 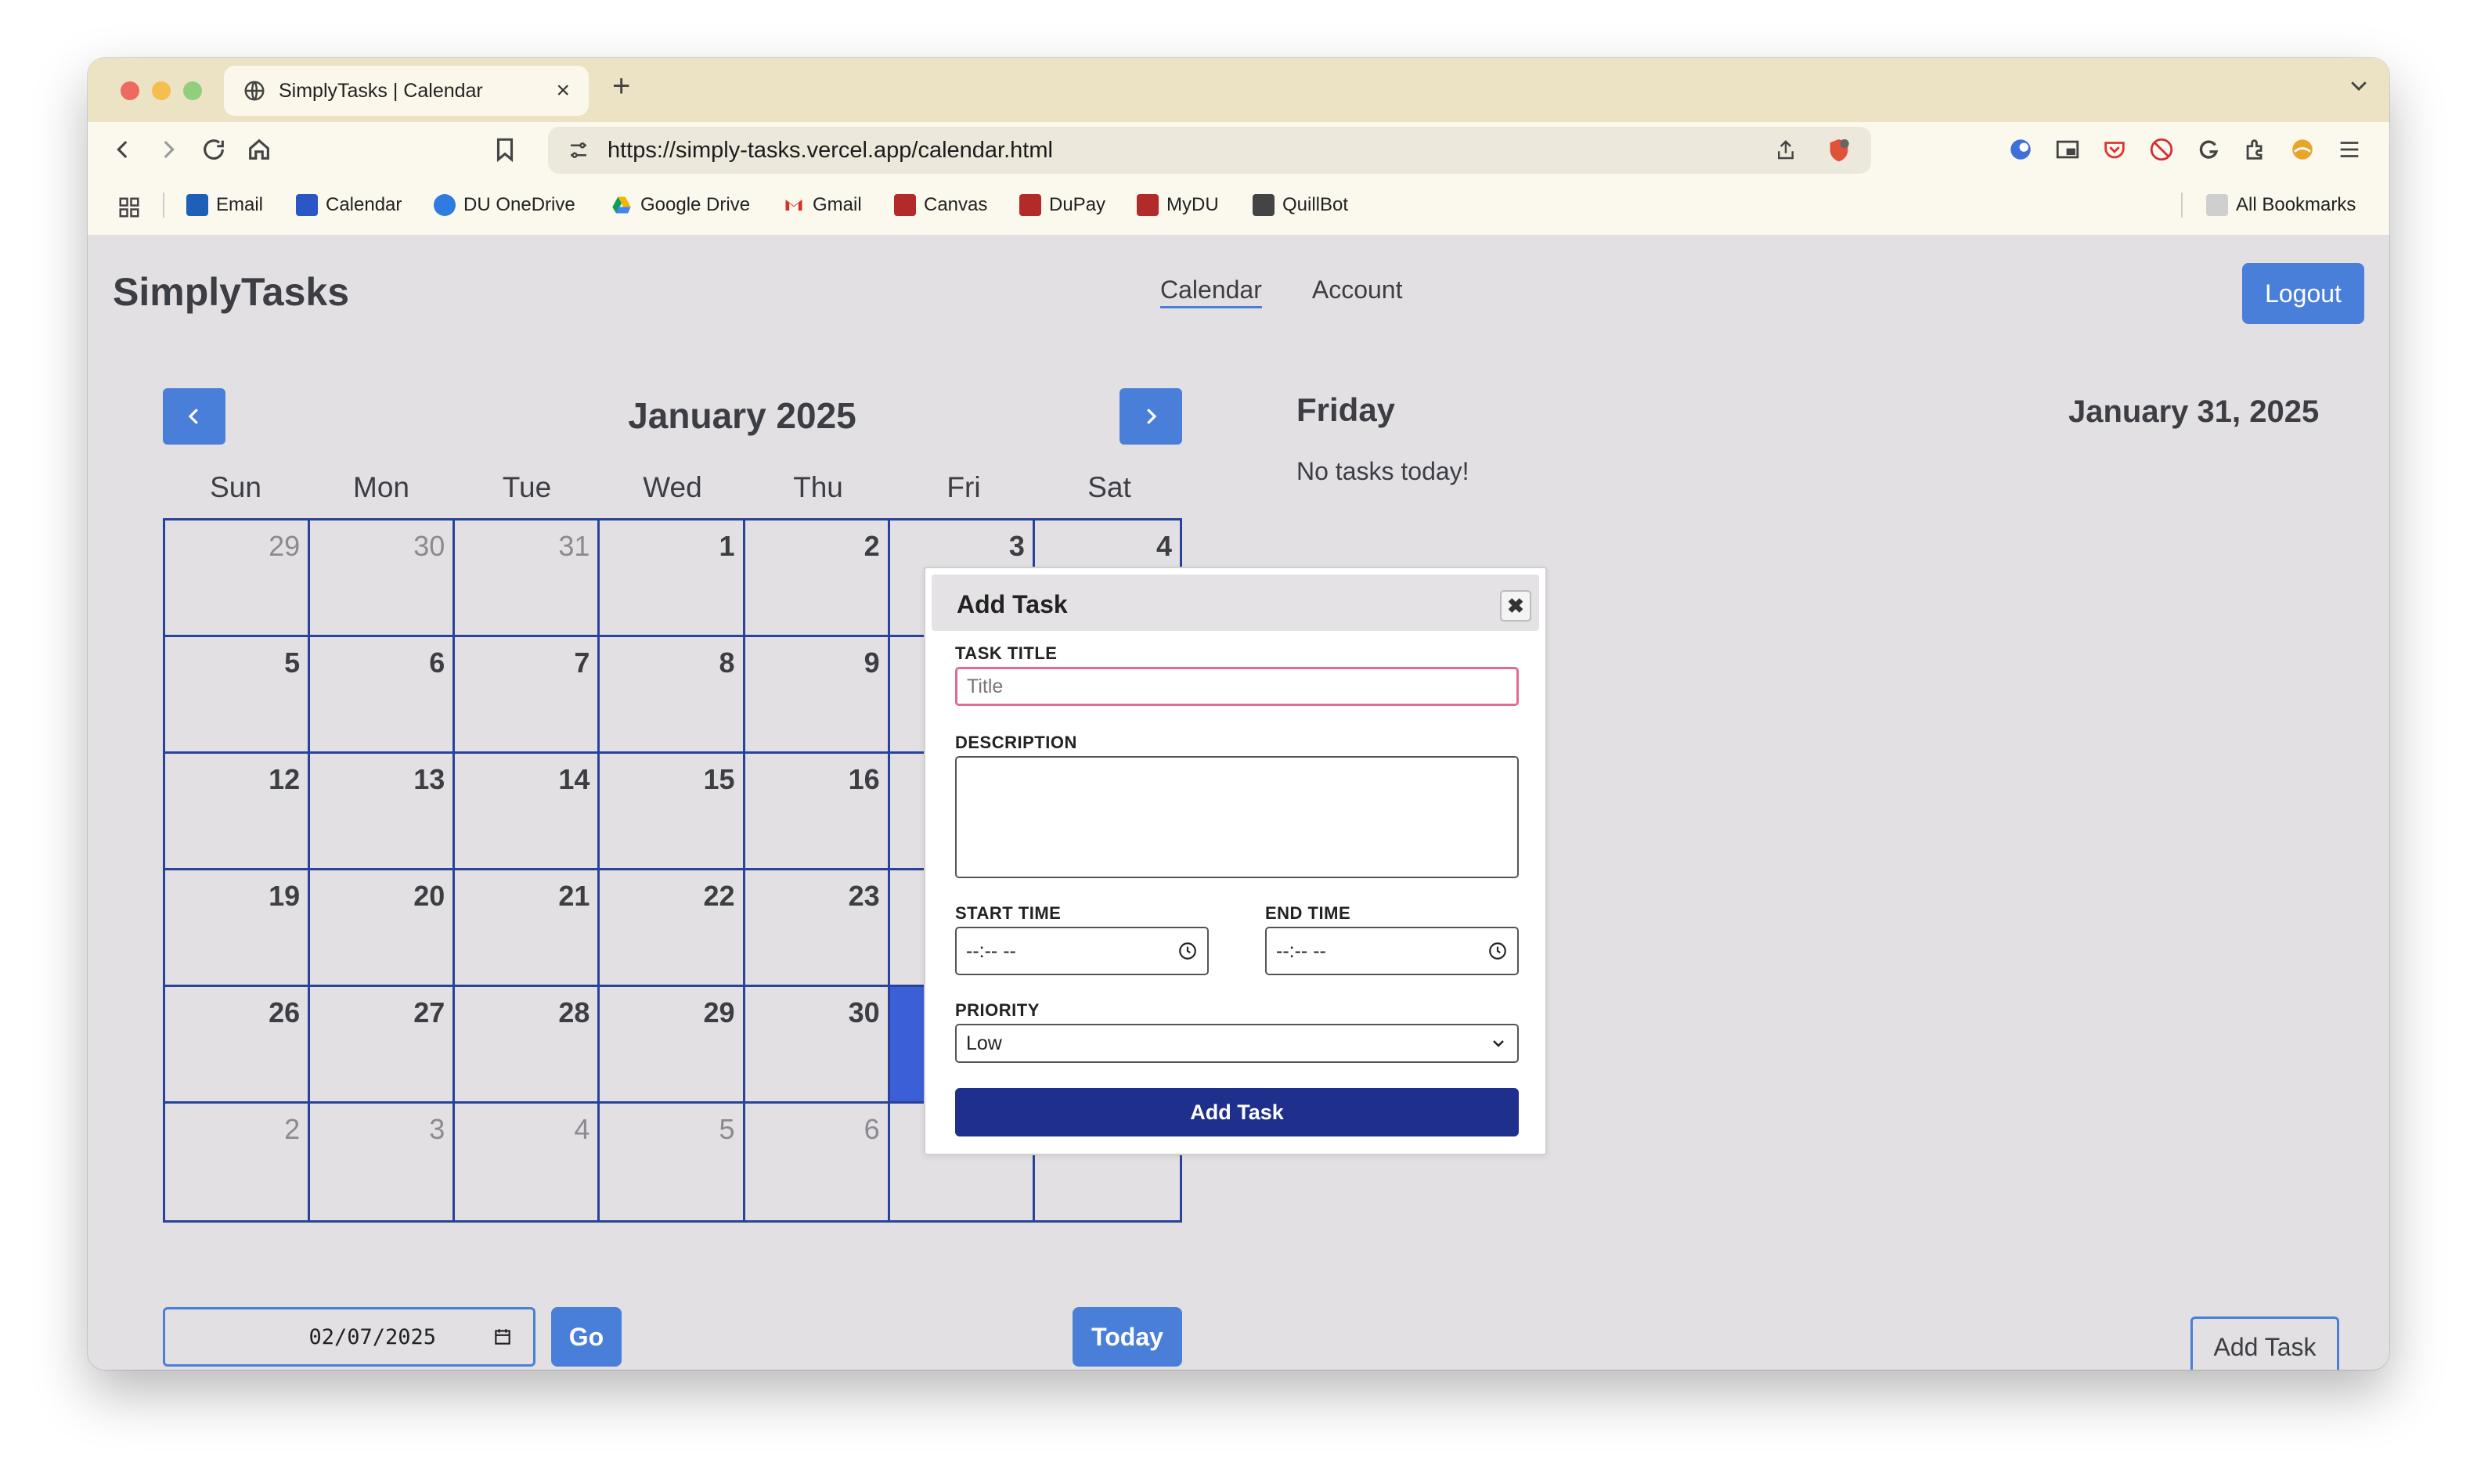 I want to click on calendar-day: 23, so click(x=817, y=928).